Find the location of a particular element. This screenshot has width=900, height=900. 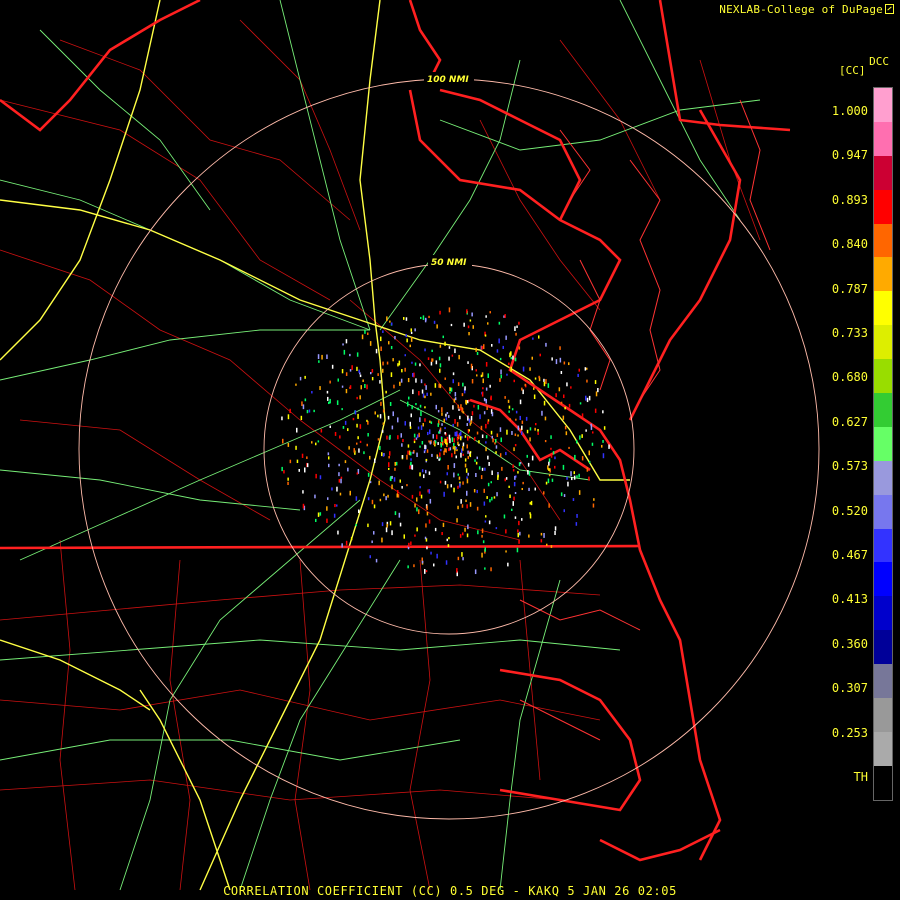

color-scale-tick: 0.840 is located at coordinates (849, 244).